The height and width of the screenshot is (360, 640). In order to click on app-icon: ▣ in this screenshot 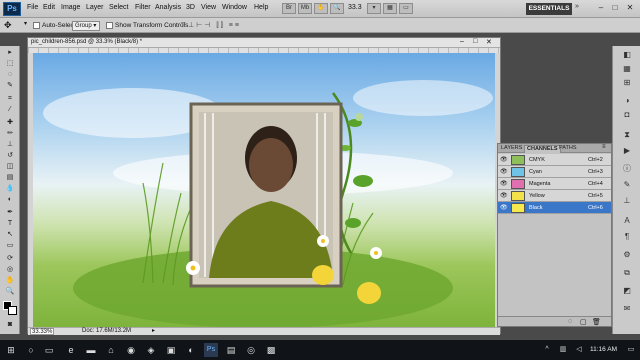, I will do `click(171, 350)`.